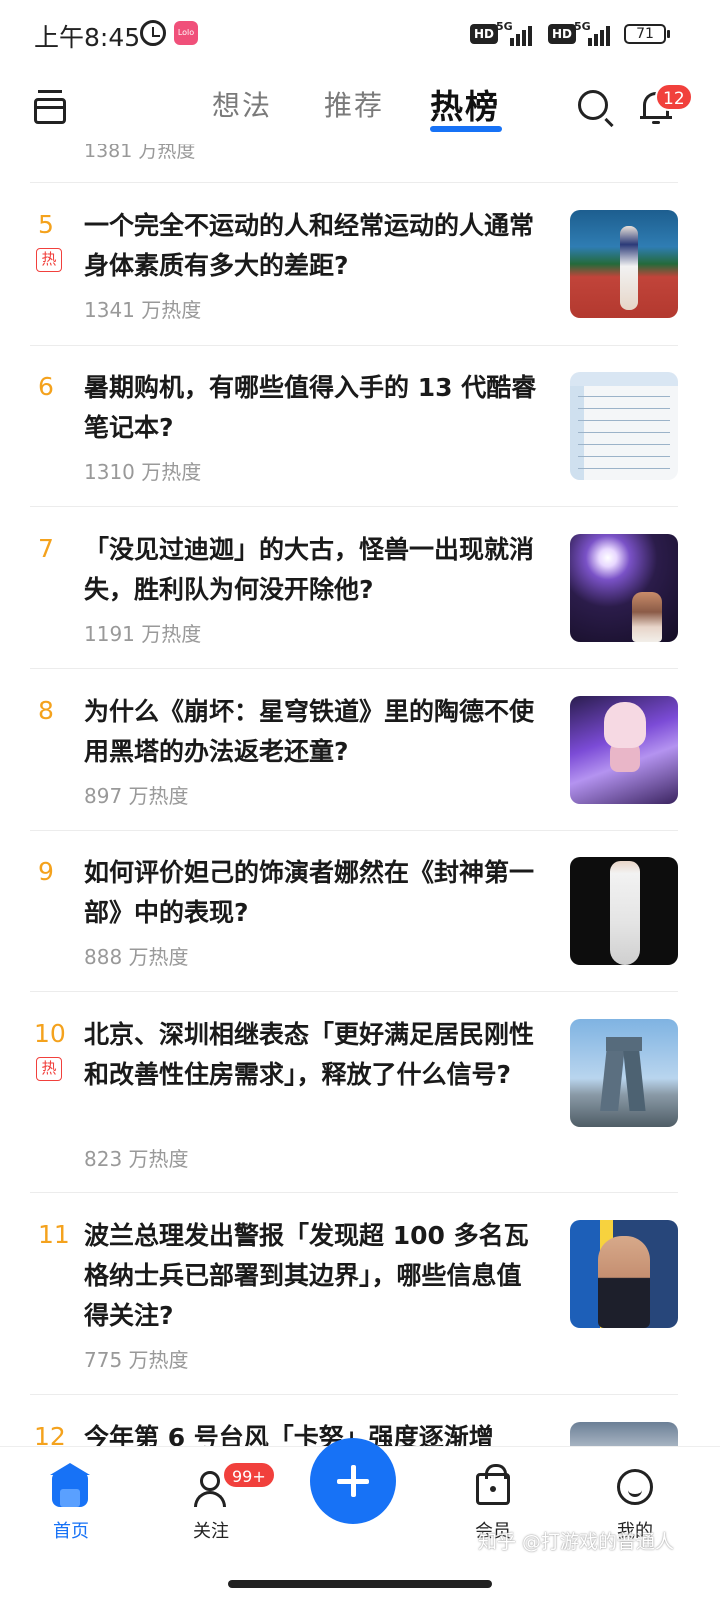 The image size is (720, 1600). Describe the element at coordinates (211, 1531) in the screenshot. I see `nav-follow-label: 关注` at that location.